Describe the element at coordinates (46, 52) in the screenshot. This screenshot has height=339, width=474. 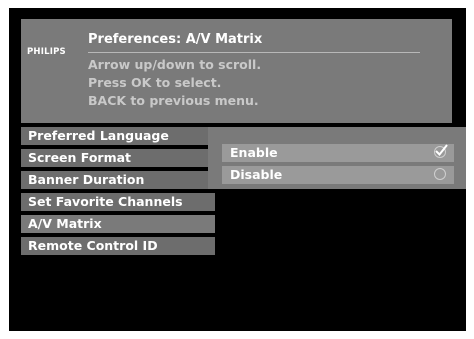
I see `brand-logo: PHILIPS` at that location.